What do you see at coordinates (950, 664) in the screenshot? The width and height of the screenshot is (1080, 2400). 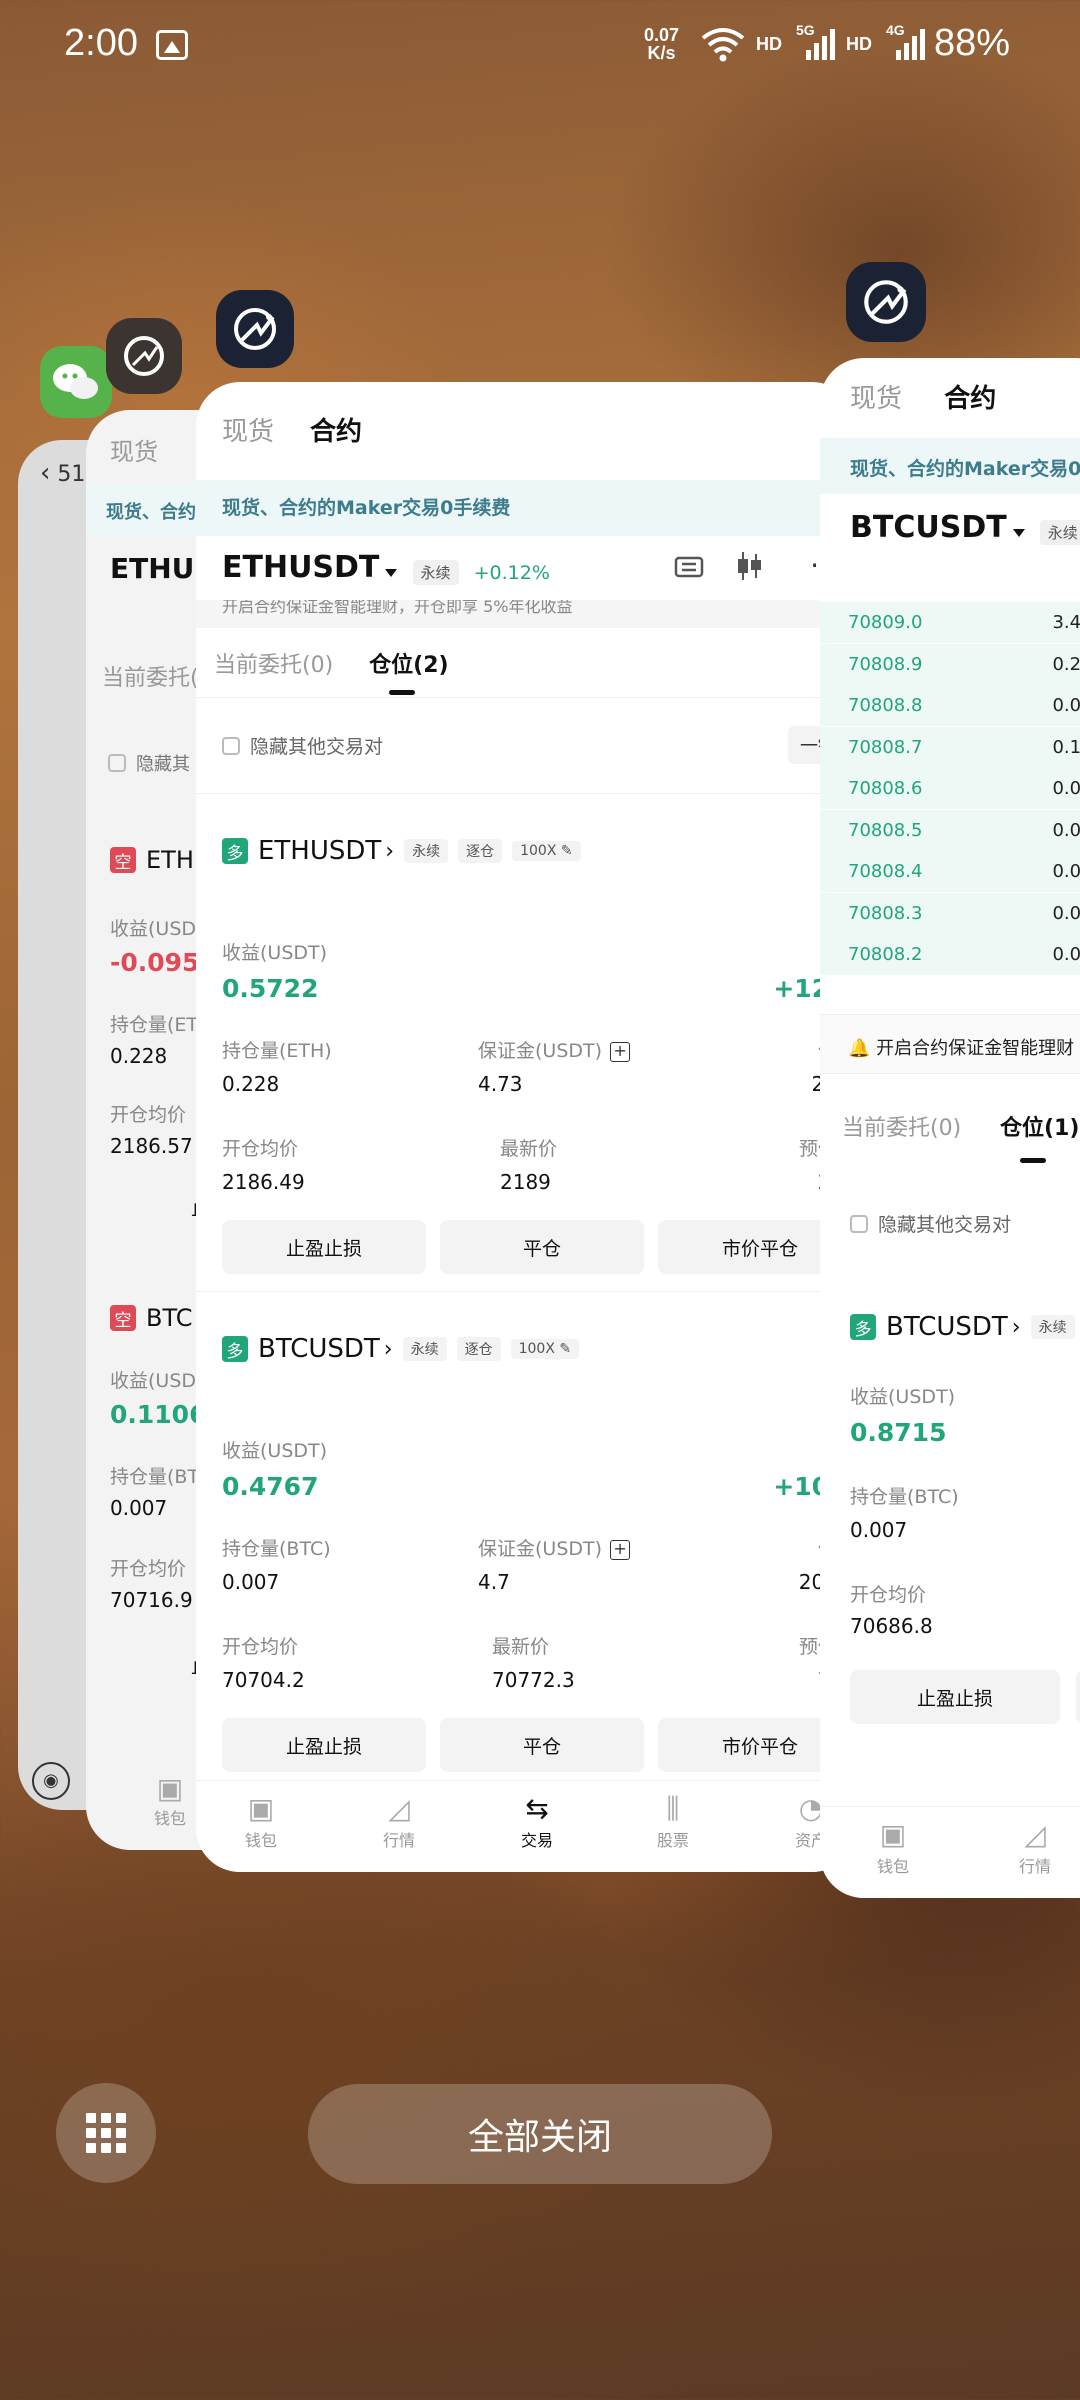 I see `order-book-row: 70808.9 0.224` at bounding box center [950, 664].